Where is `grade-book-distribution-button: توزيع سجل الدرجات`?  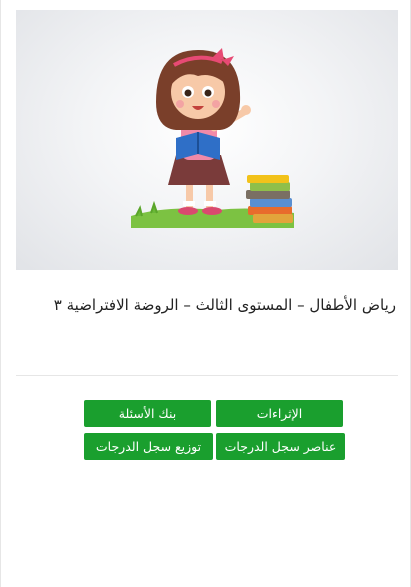 grade-book-distribution-button: توزيع سجل الدرجات is located at coordinates (148, 446).